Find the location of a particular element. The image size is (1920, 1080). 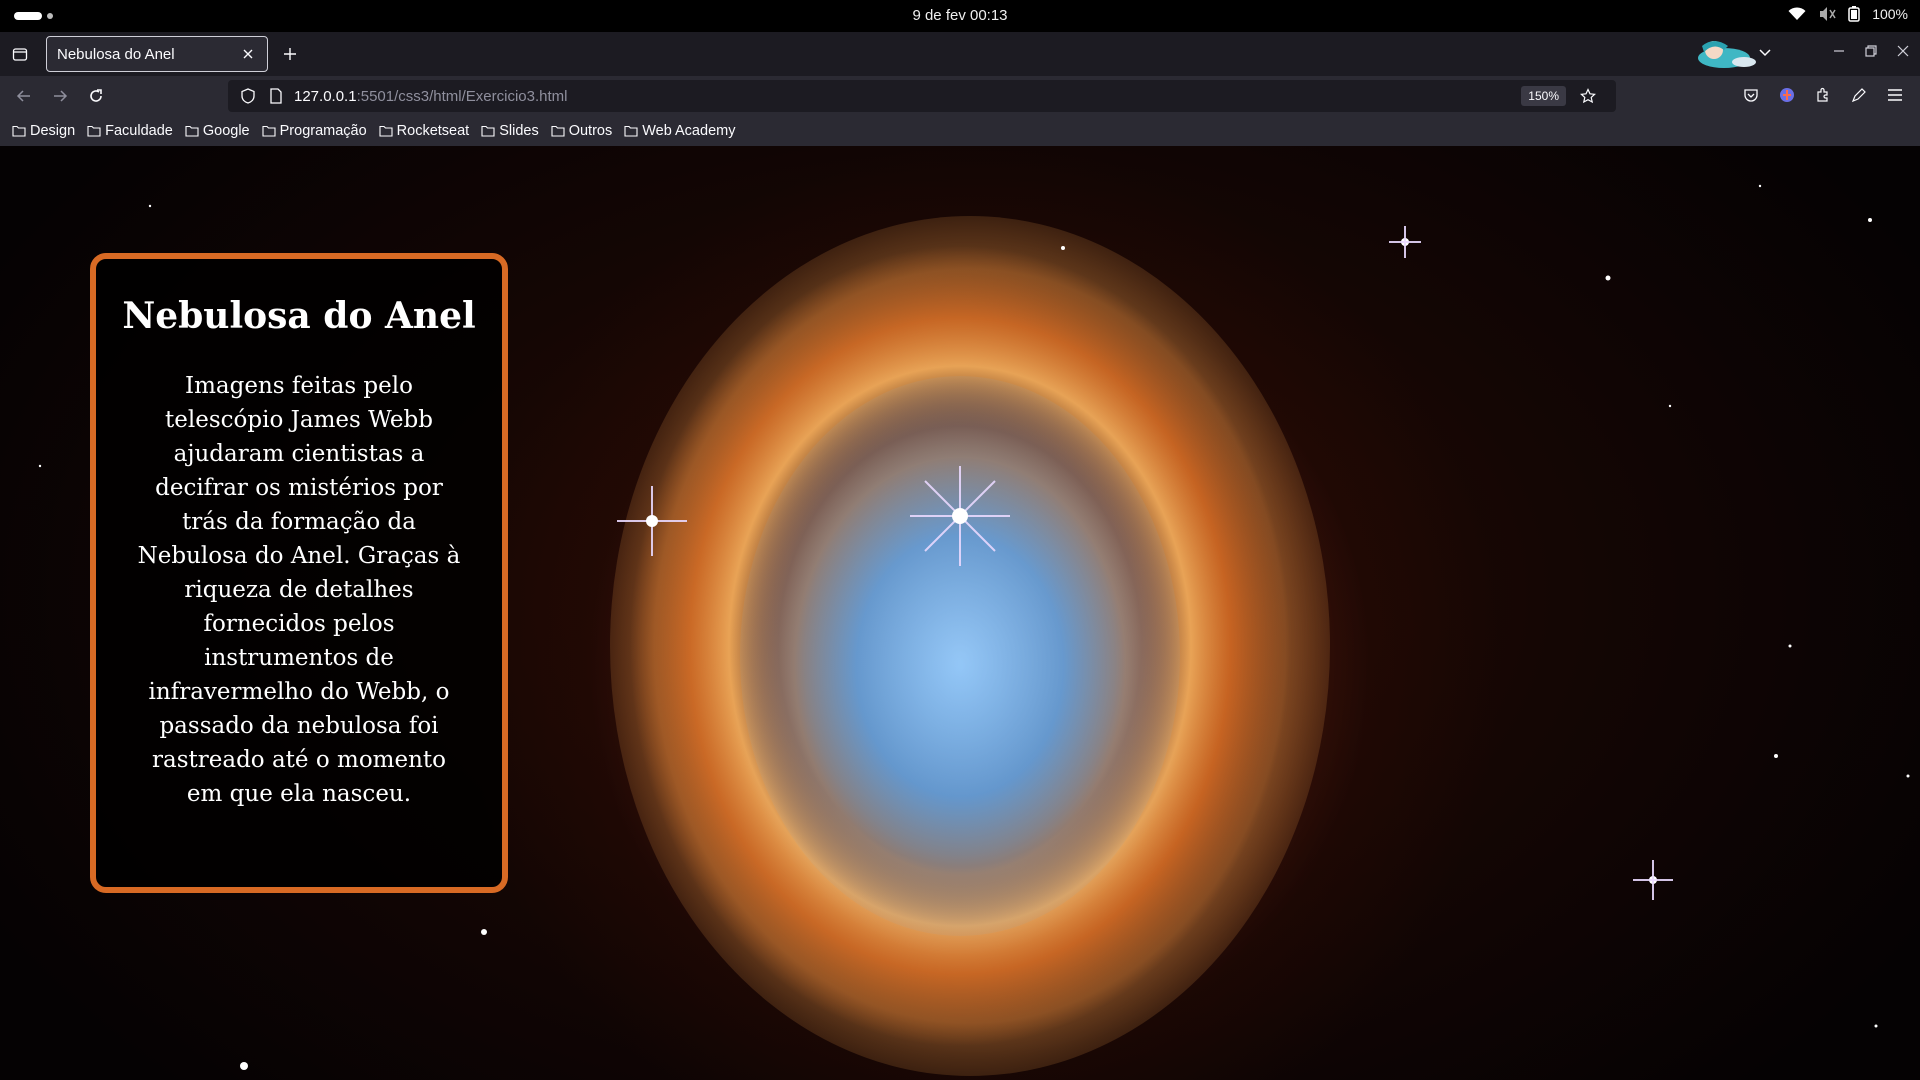

bookmark-folder-web-academy: Web Academy is located at coordinates (679, 131).